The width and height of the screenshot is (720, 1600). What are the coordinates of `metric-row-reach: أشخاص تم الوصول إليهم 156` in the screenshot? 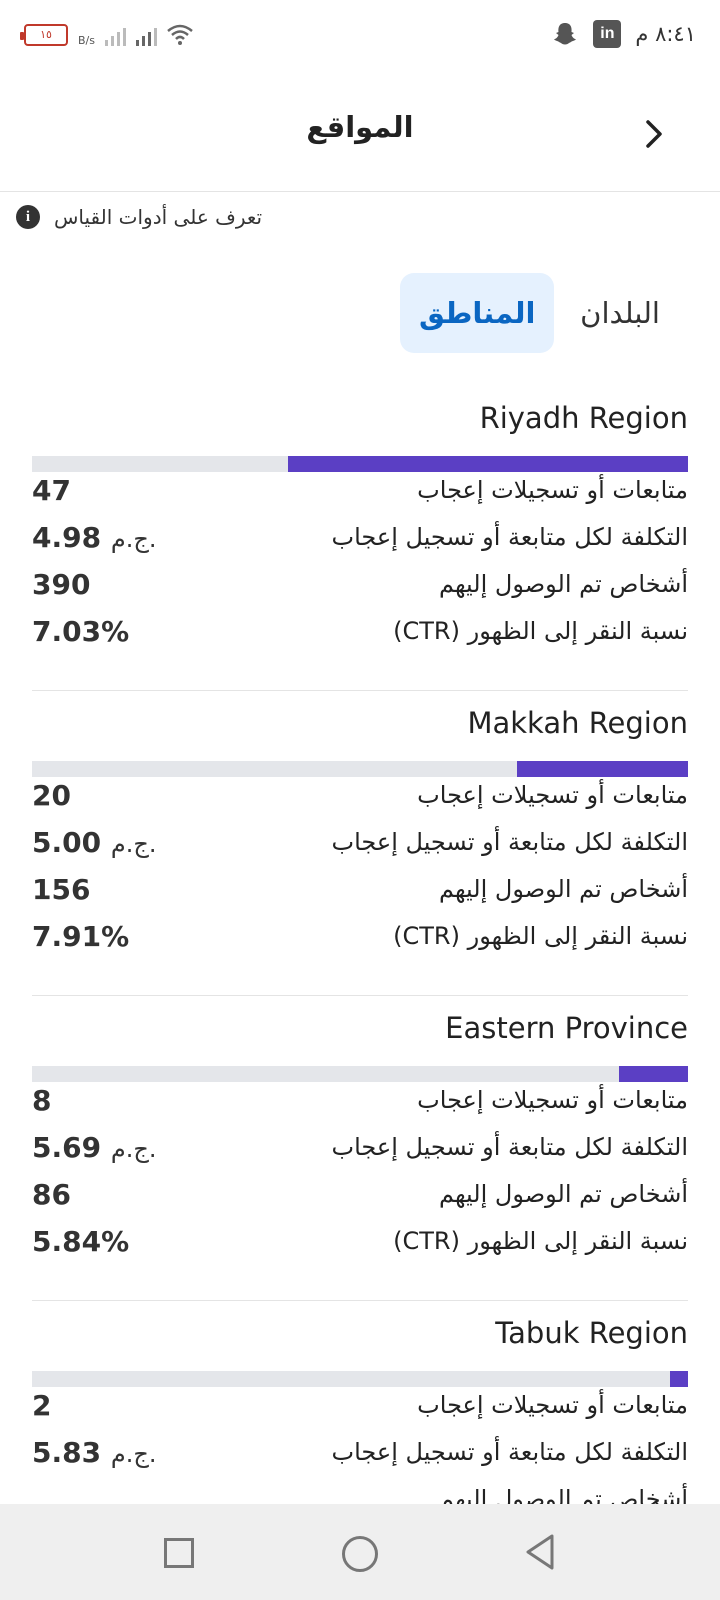 It's located at (360, 893).